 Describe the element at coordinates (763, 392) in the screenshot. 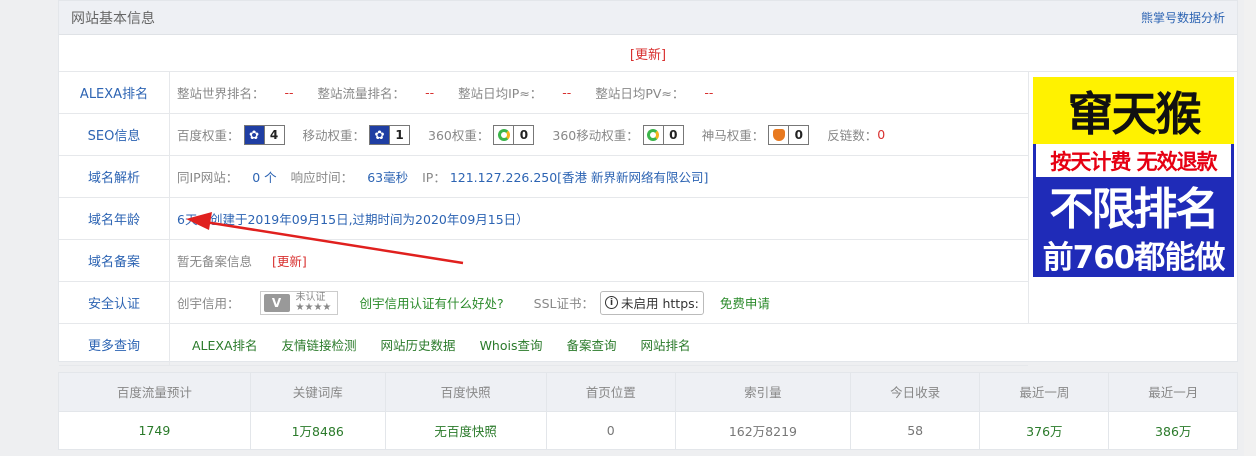

I see `stats-header: 索引量` at that location.